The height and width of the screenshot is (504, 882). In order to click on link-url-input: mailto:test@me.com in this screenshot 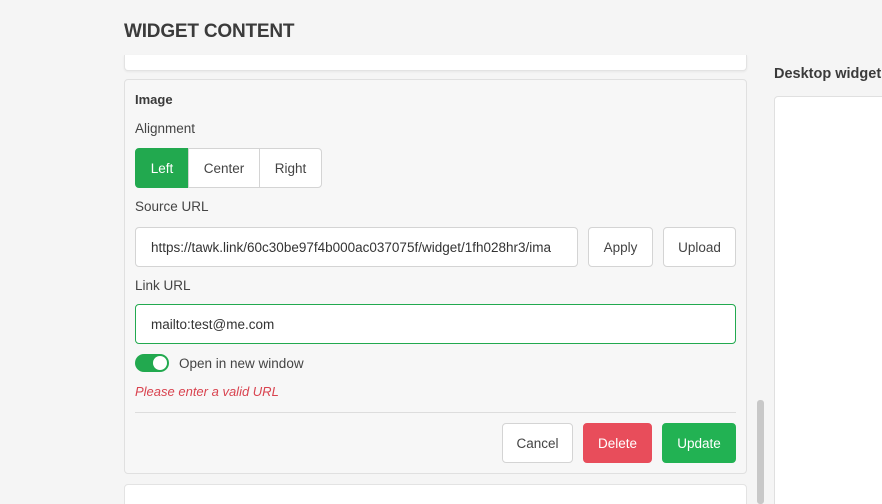, I will do `click(435, 324)`.